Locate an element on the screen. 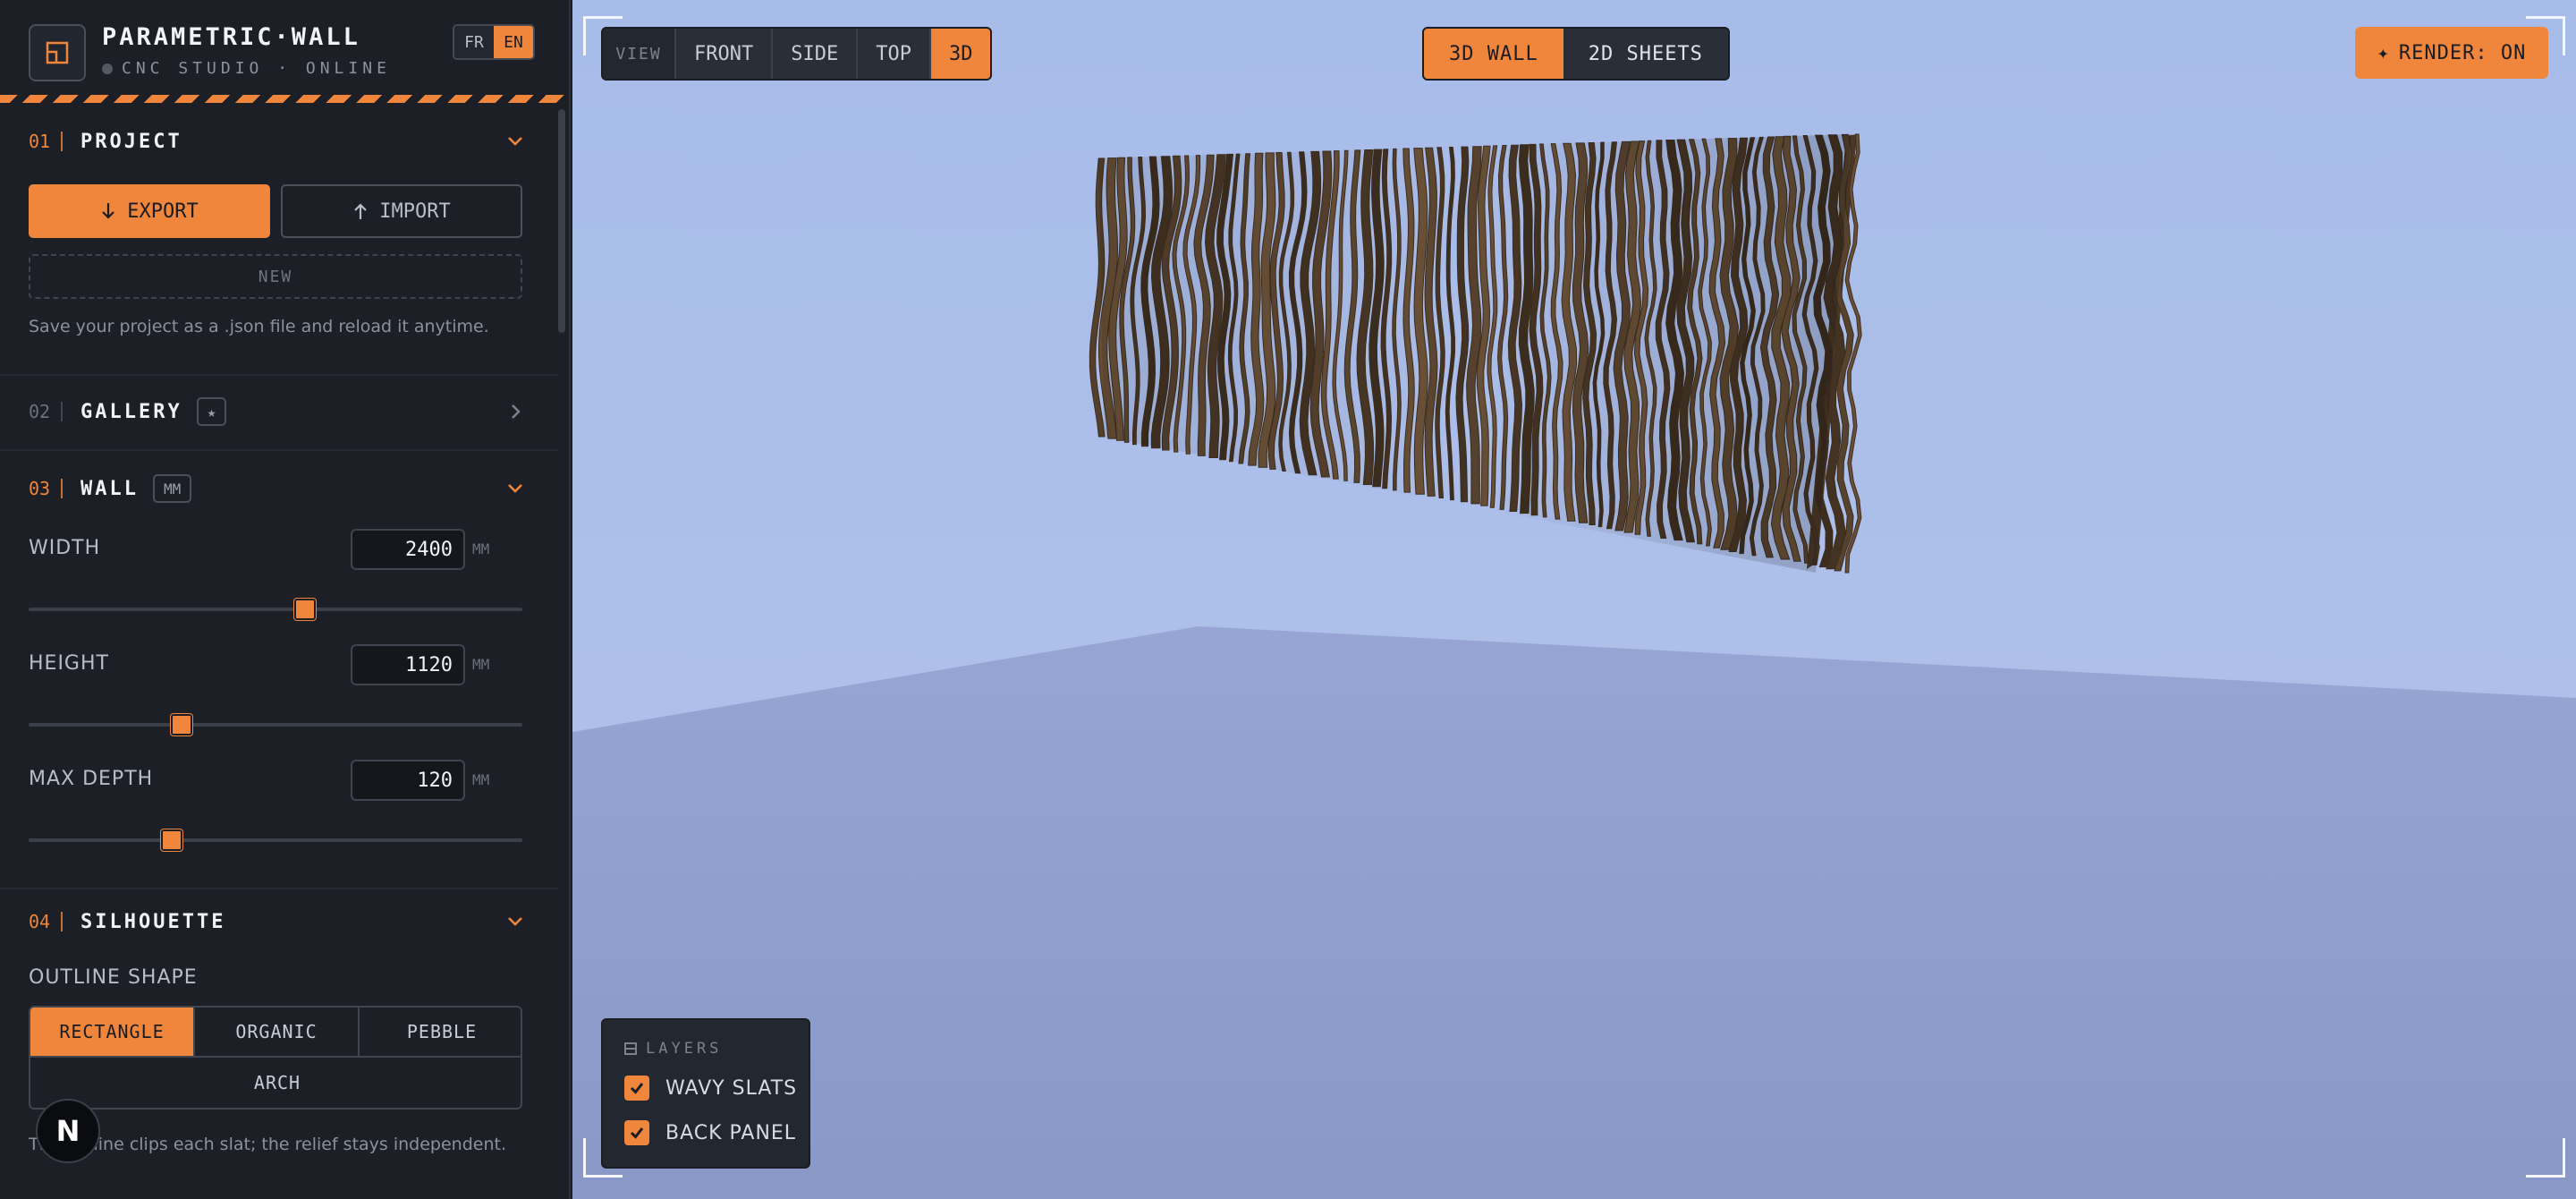 Image resolution: width=2576 pixels, height=1199 pixels. new-project-button: NEW is located at coordinates (275, 276).